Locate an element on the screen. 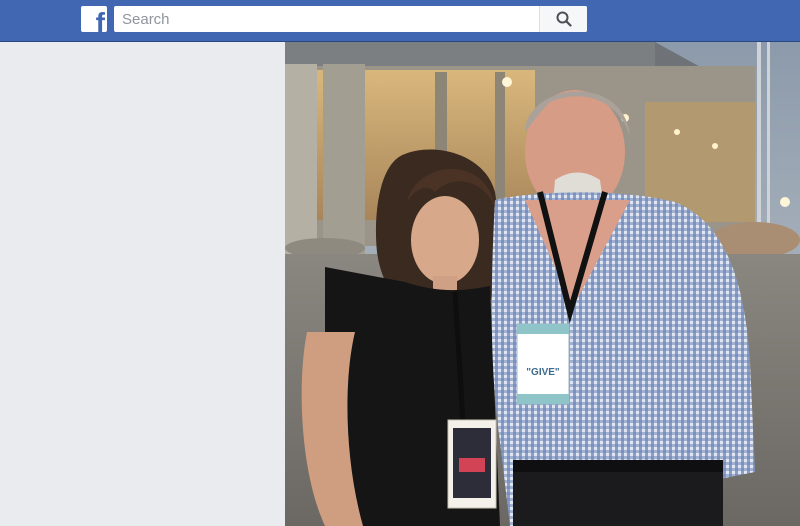  man-badge-text: "GIVE" is located at coordinates (543, 372).